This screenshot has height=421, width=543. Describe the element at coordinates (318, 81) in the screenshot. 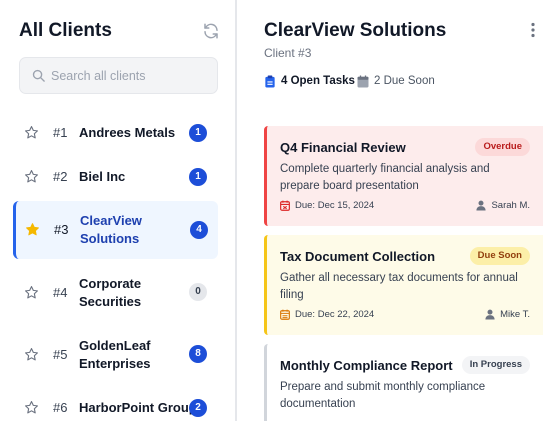

I see `open-tasks-text: 4 Open Tasks` at that location.